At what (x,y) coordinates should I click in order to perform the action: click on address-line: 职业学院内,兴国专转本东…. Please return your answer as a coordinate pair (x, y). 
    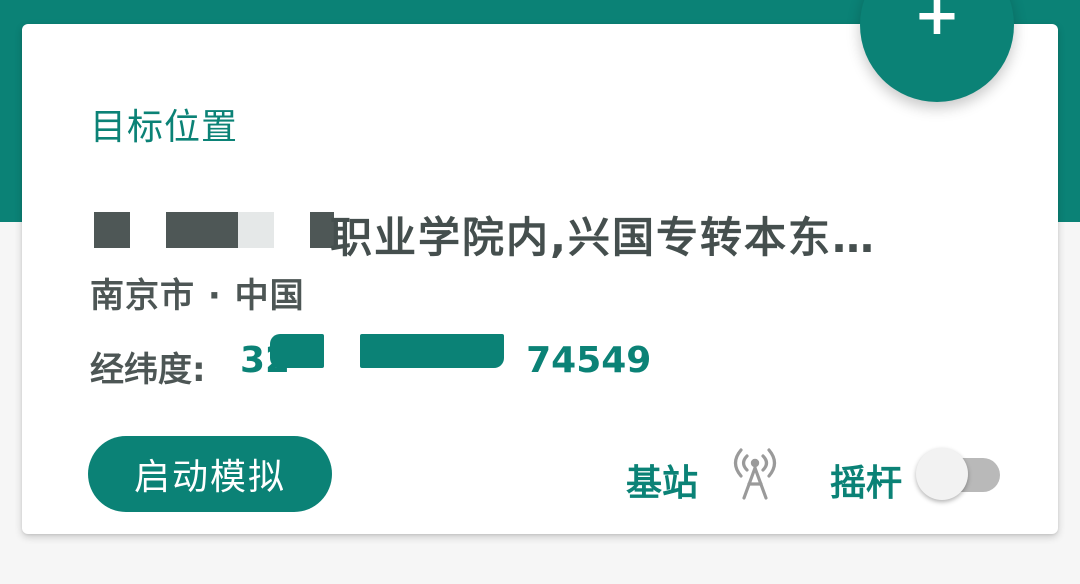
    Looking at the image, I should click on (540, 231).